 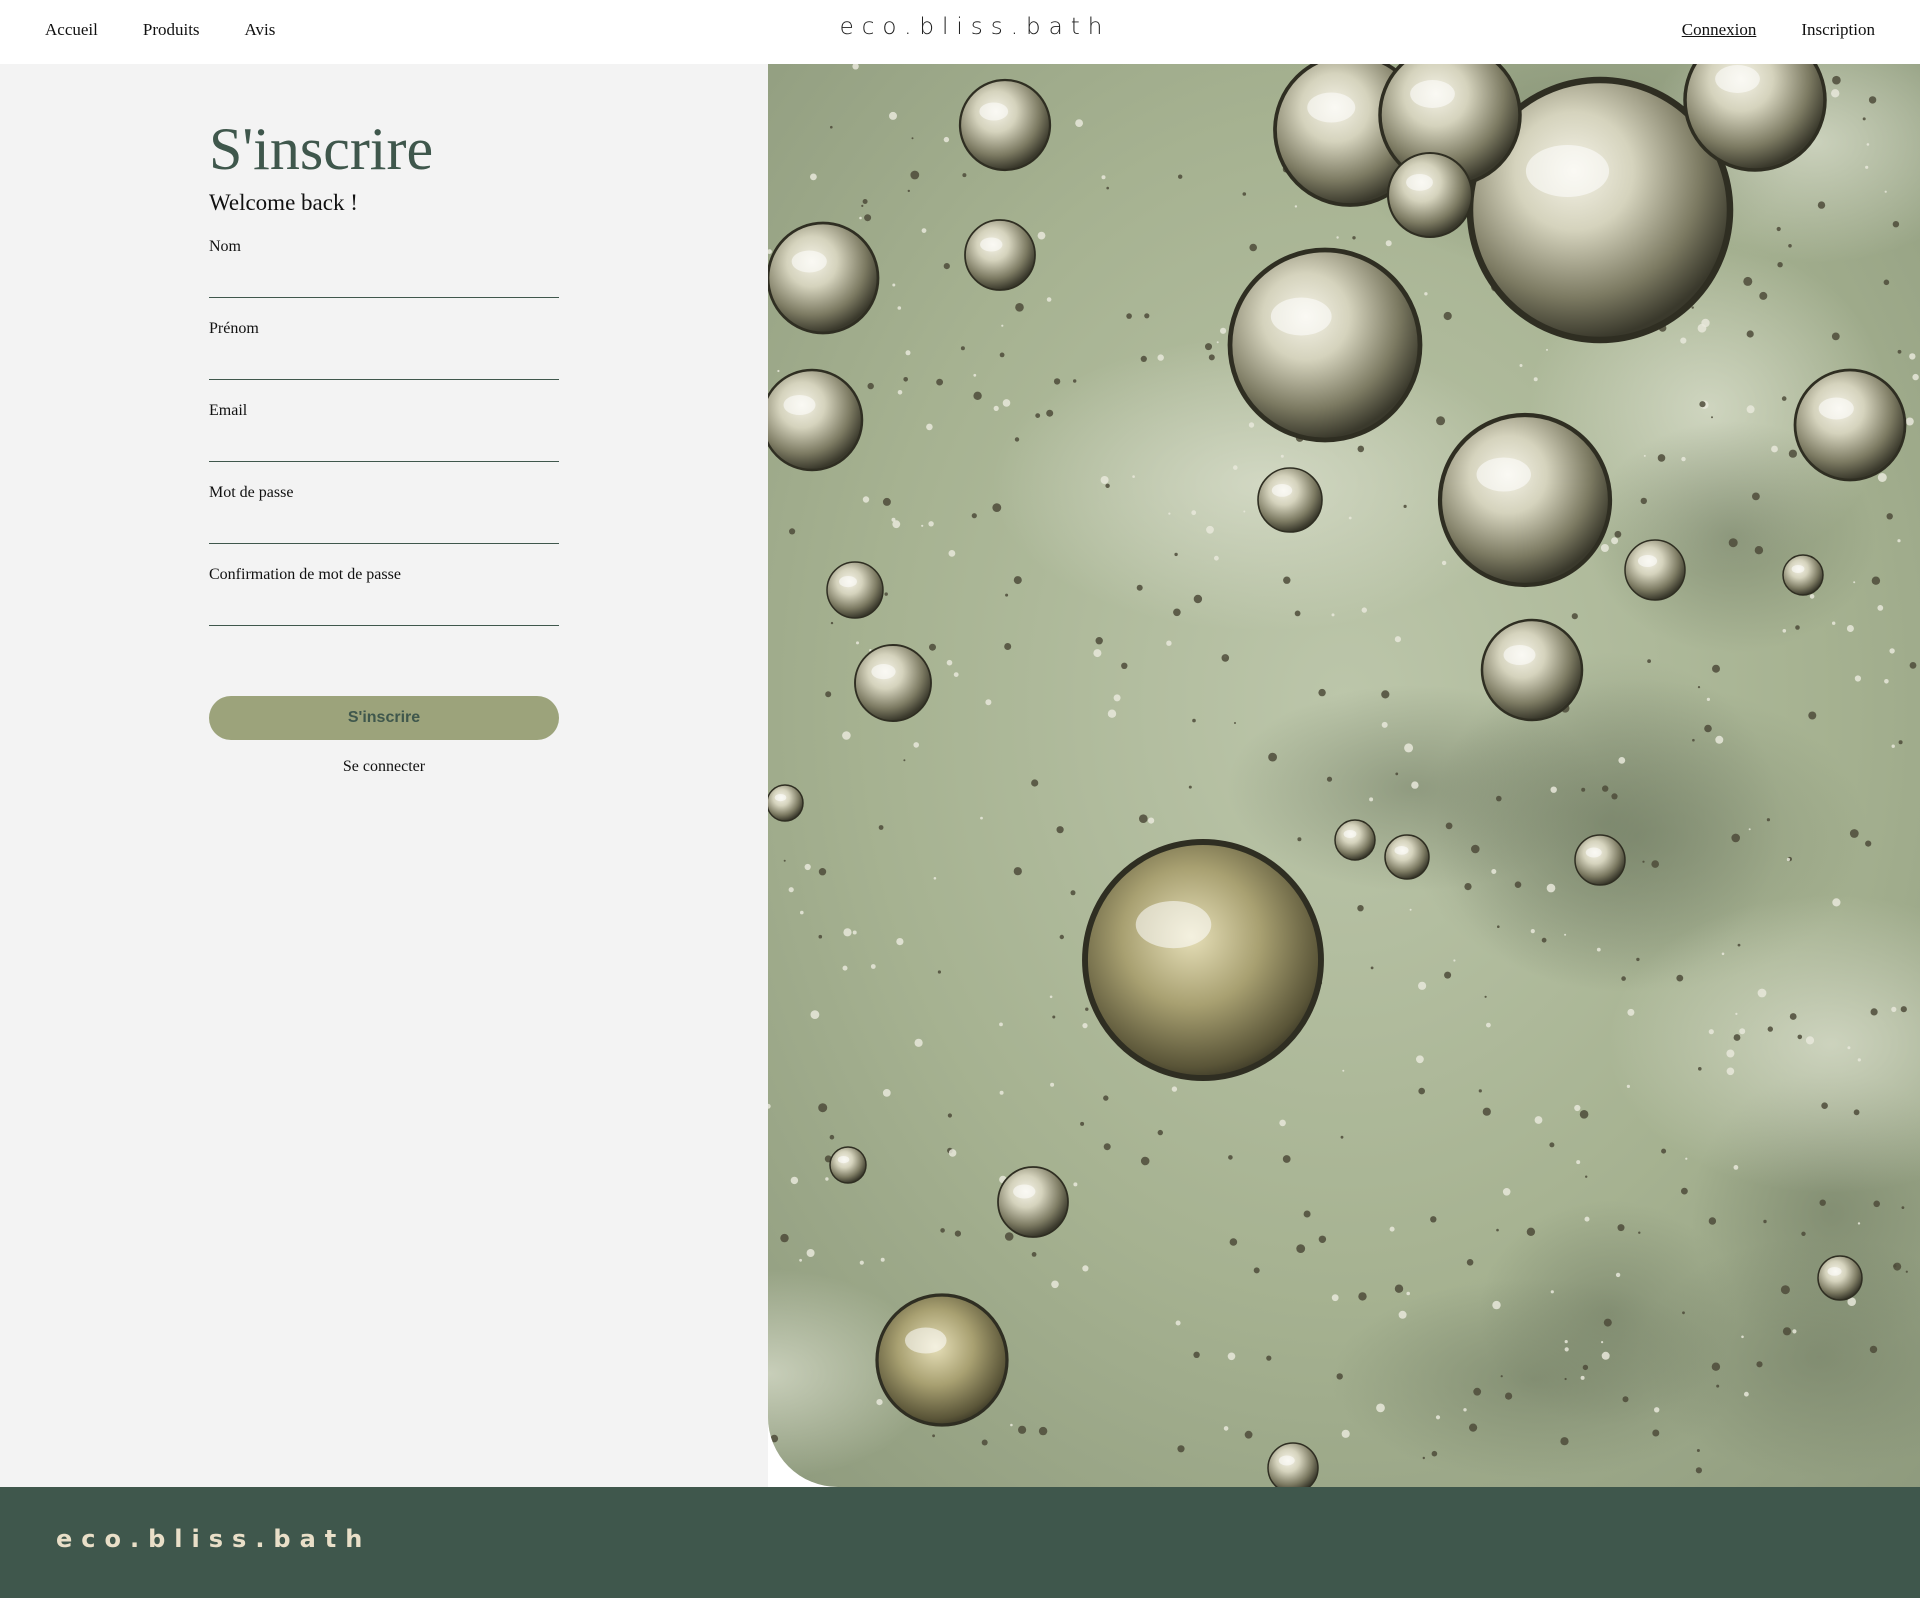 I want to click on email-field-group: Email, so click(x=384, y=432).